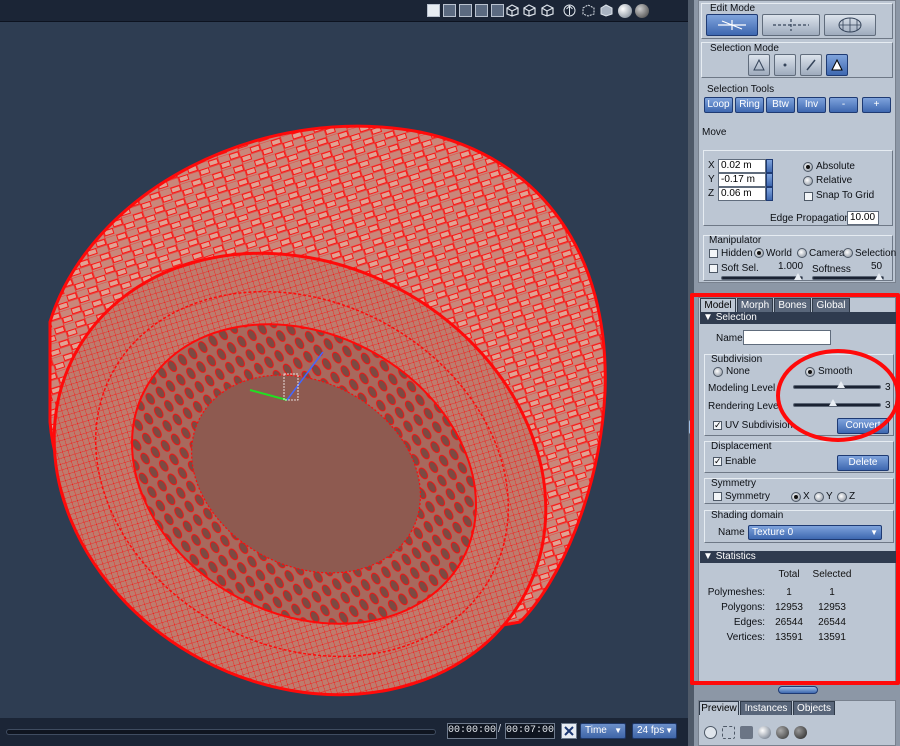 This screenshot has height=746, width=900. Describe the element at coordinates (744, 406) in the screenshot. I see `rendering-level-label: Rendering Level` at that location.